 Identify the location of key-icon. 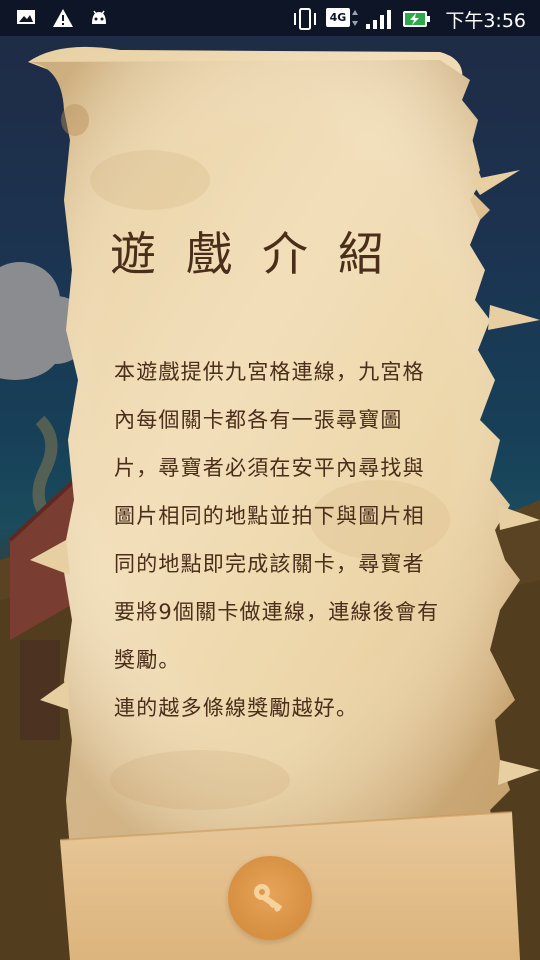
(268, 898).